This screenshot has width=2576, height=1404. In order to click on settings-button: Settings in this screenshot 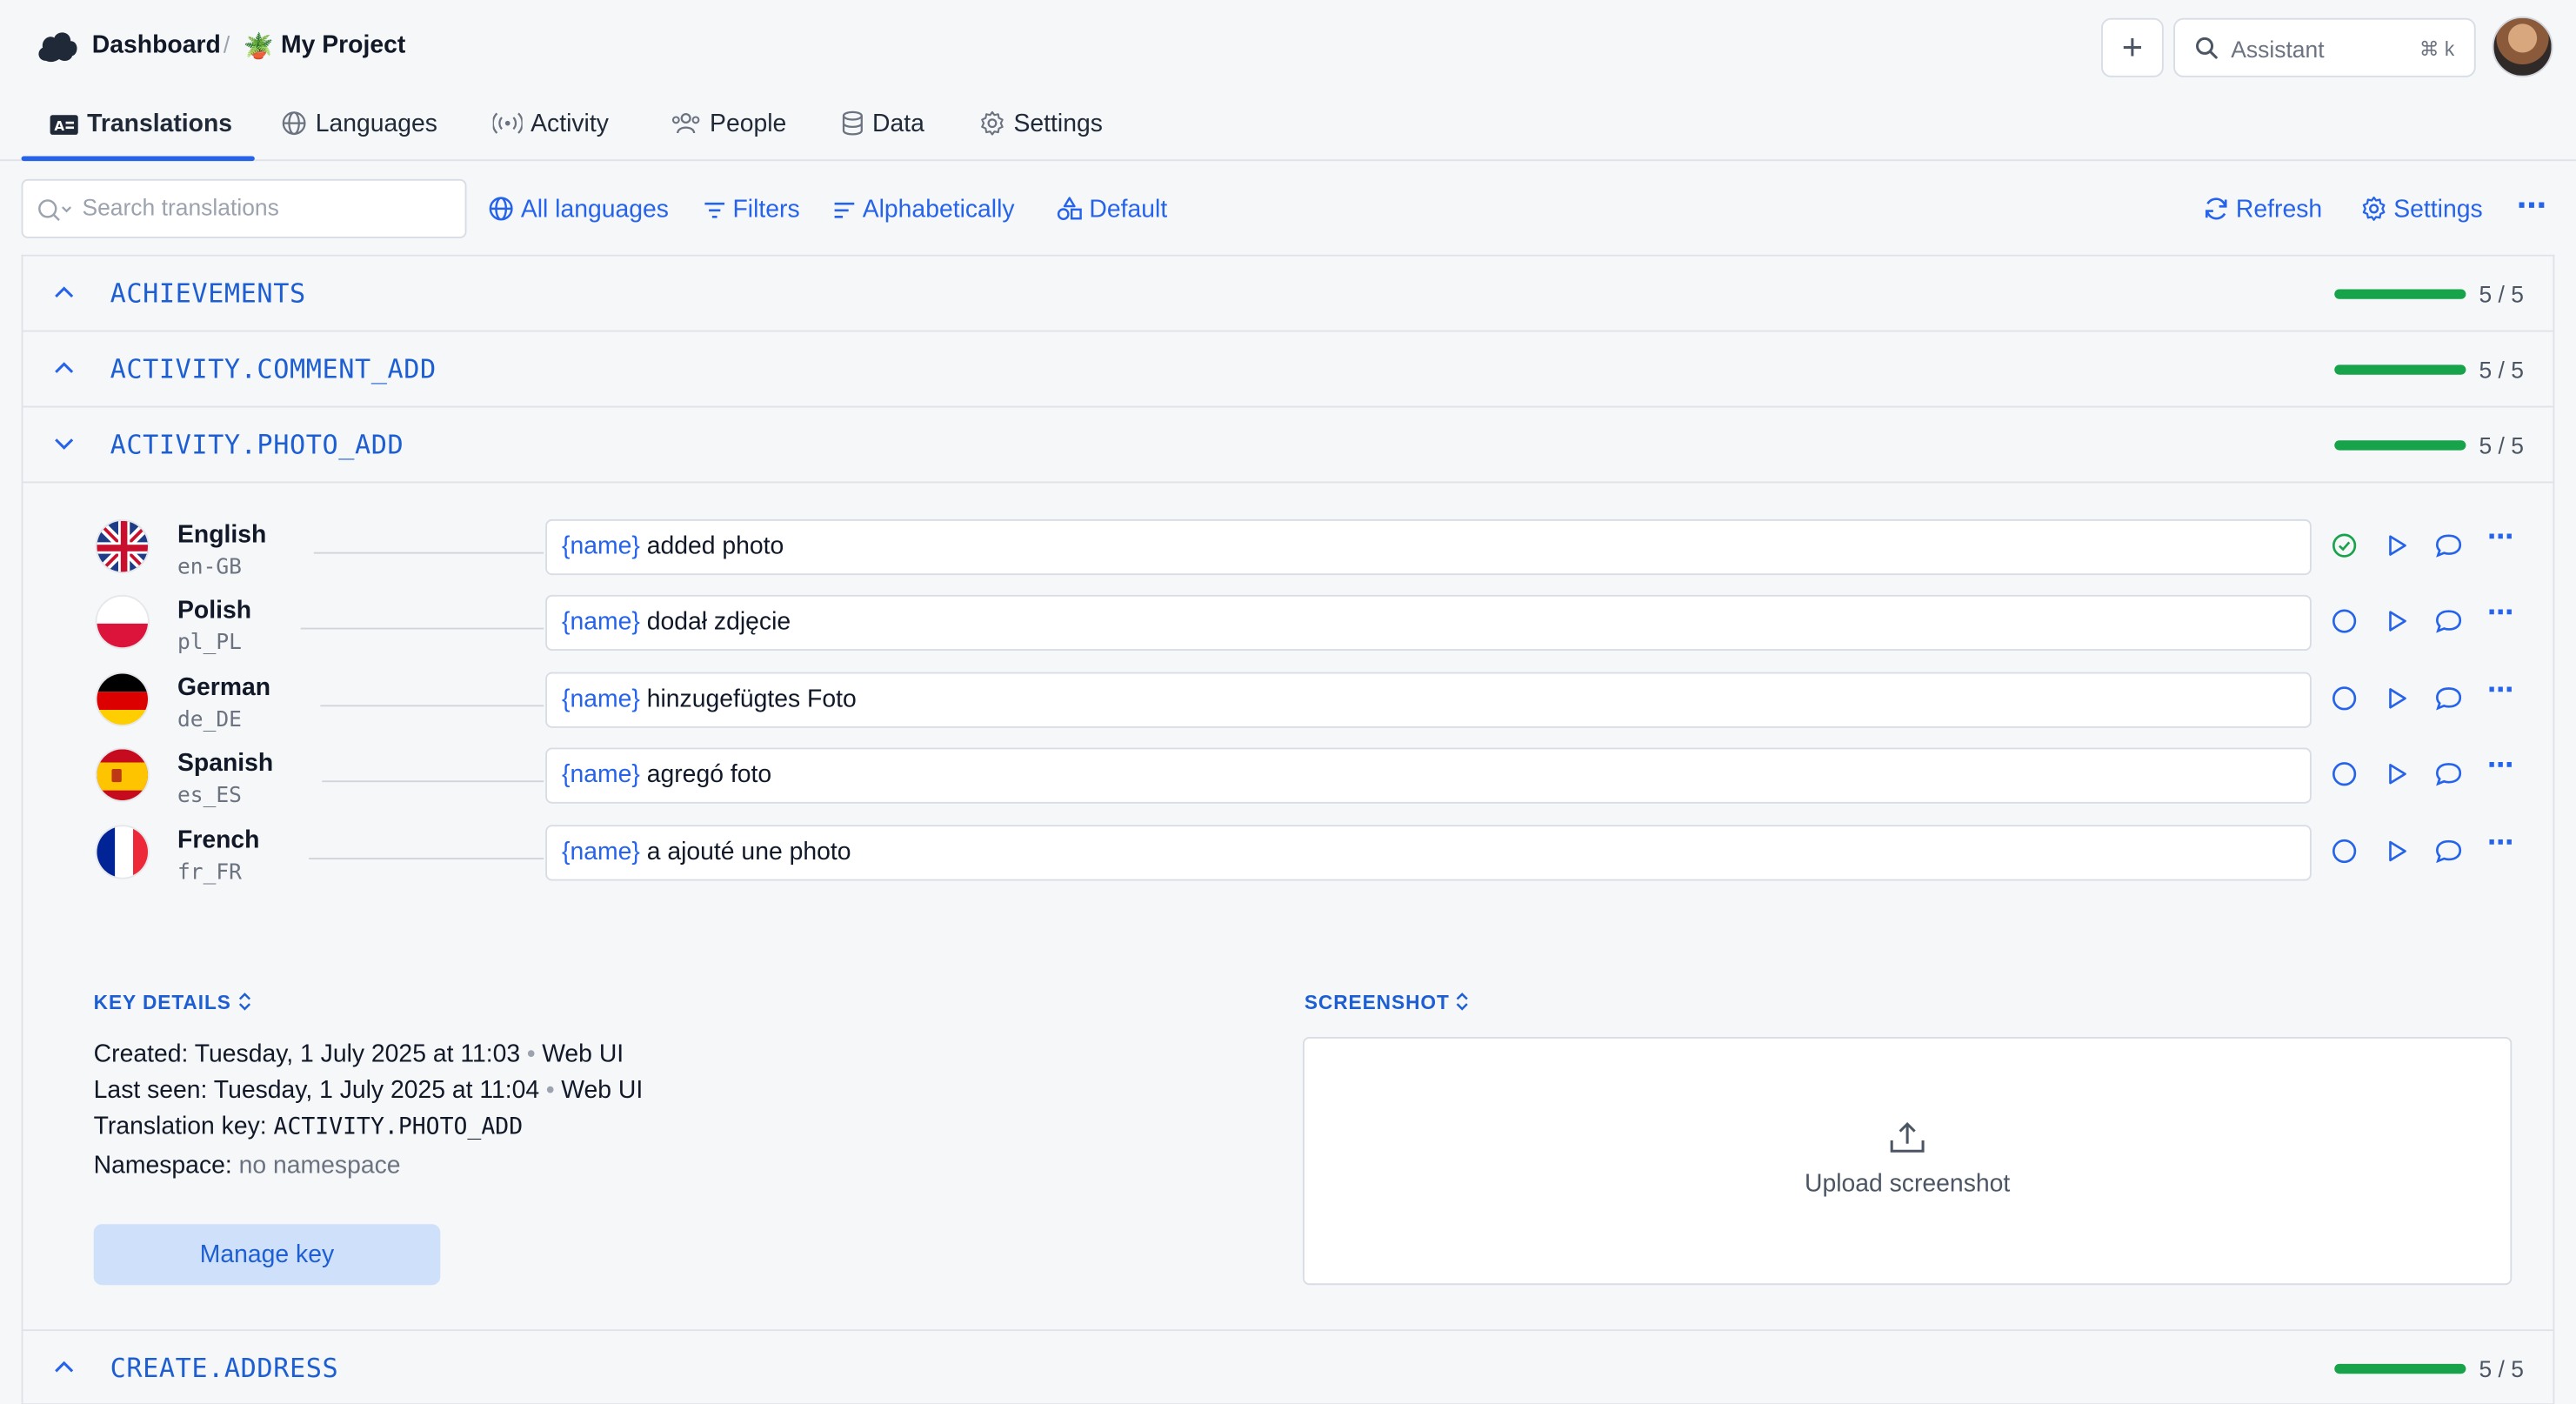, I will do `click(2421, 209)`.